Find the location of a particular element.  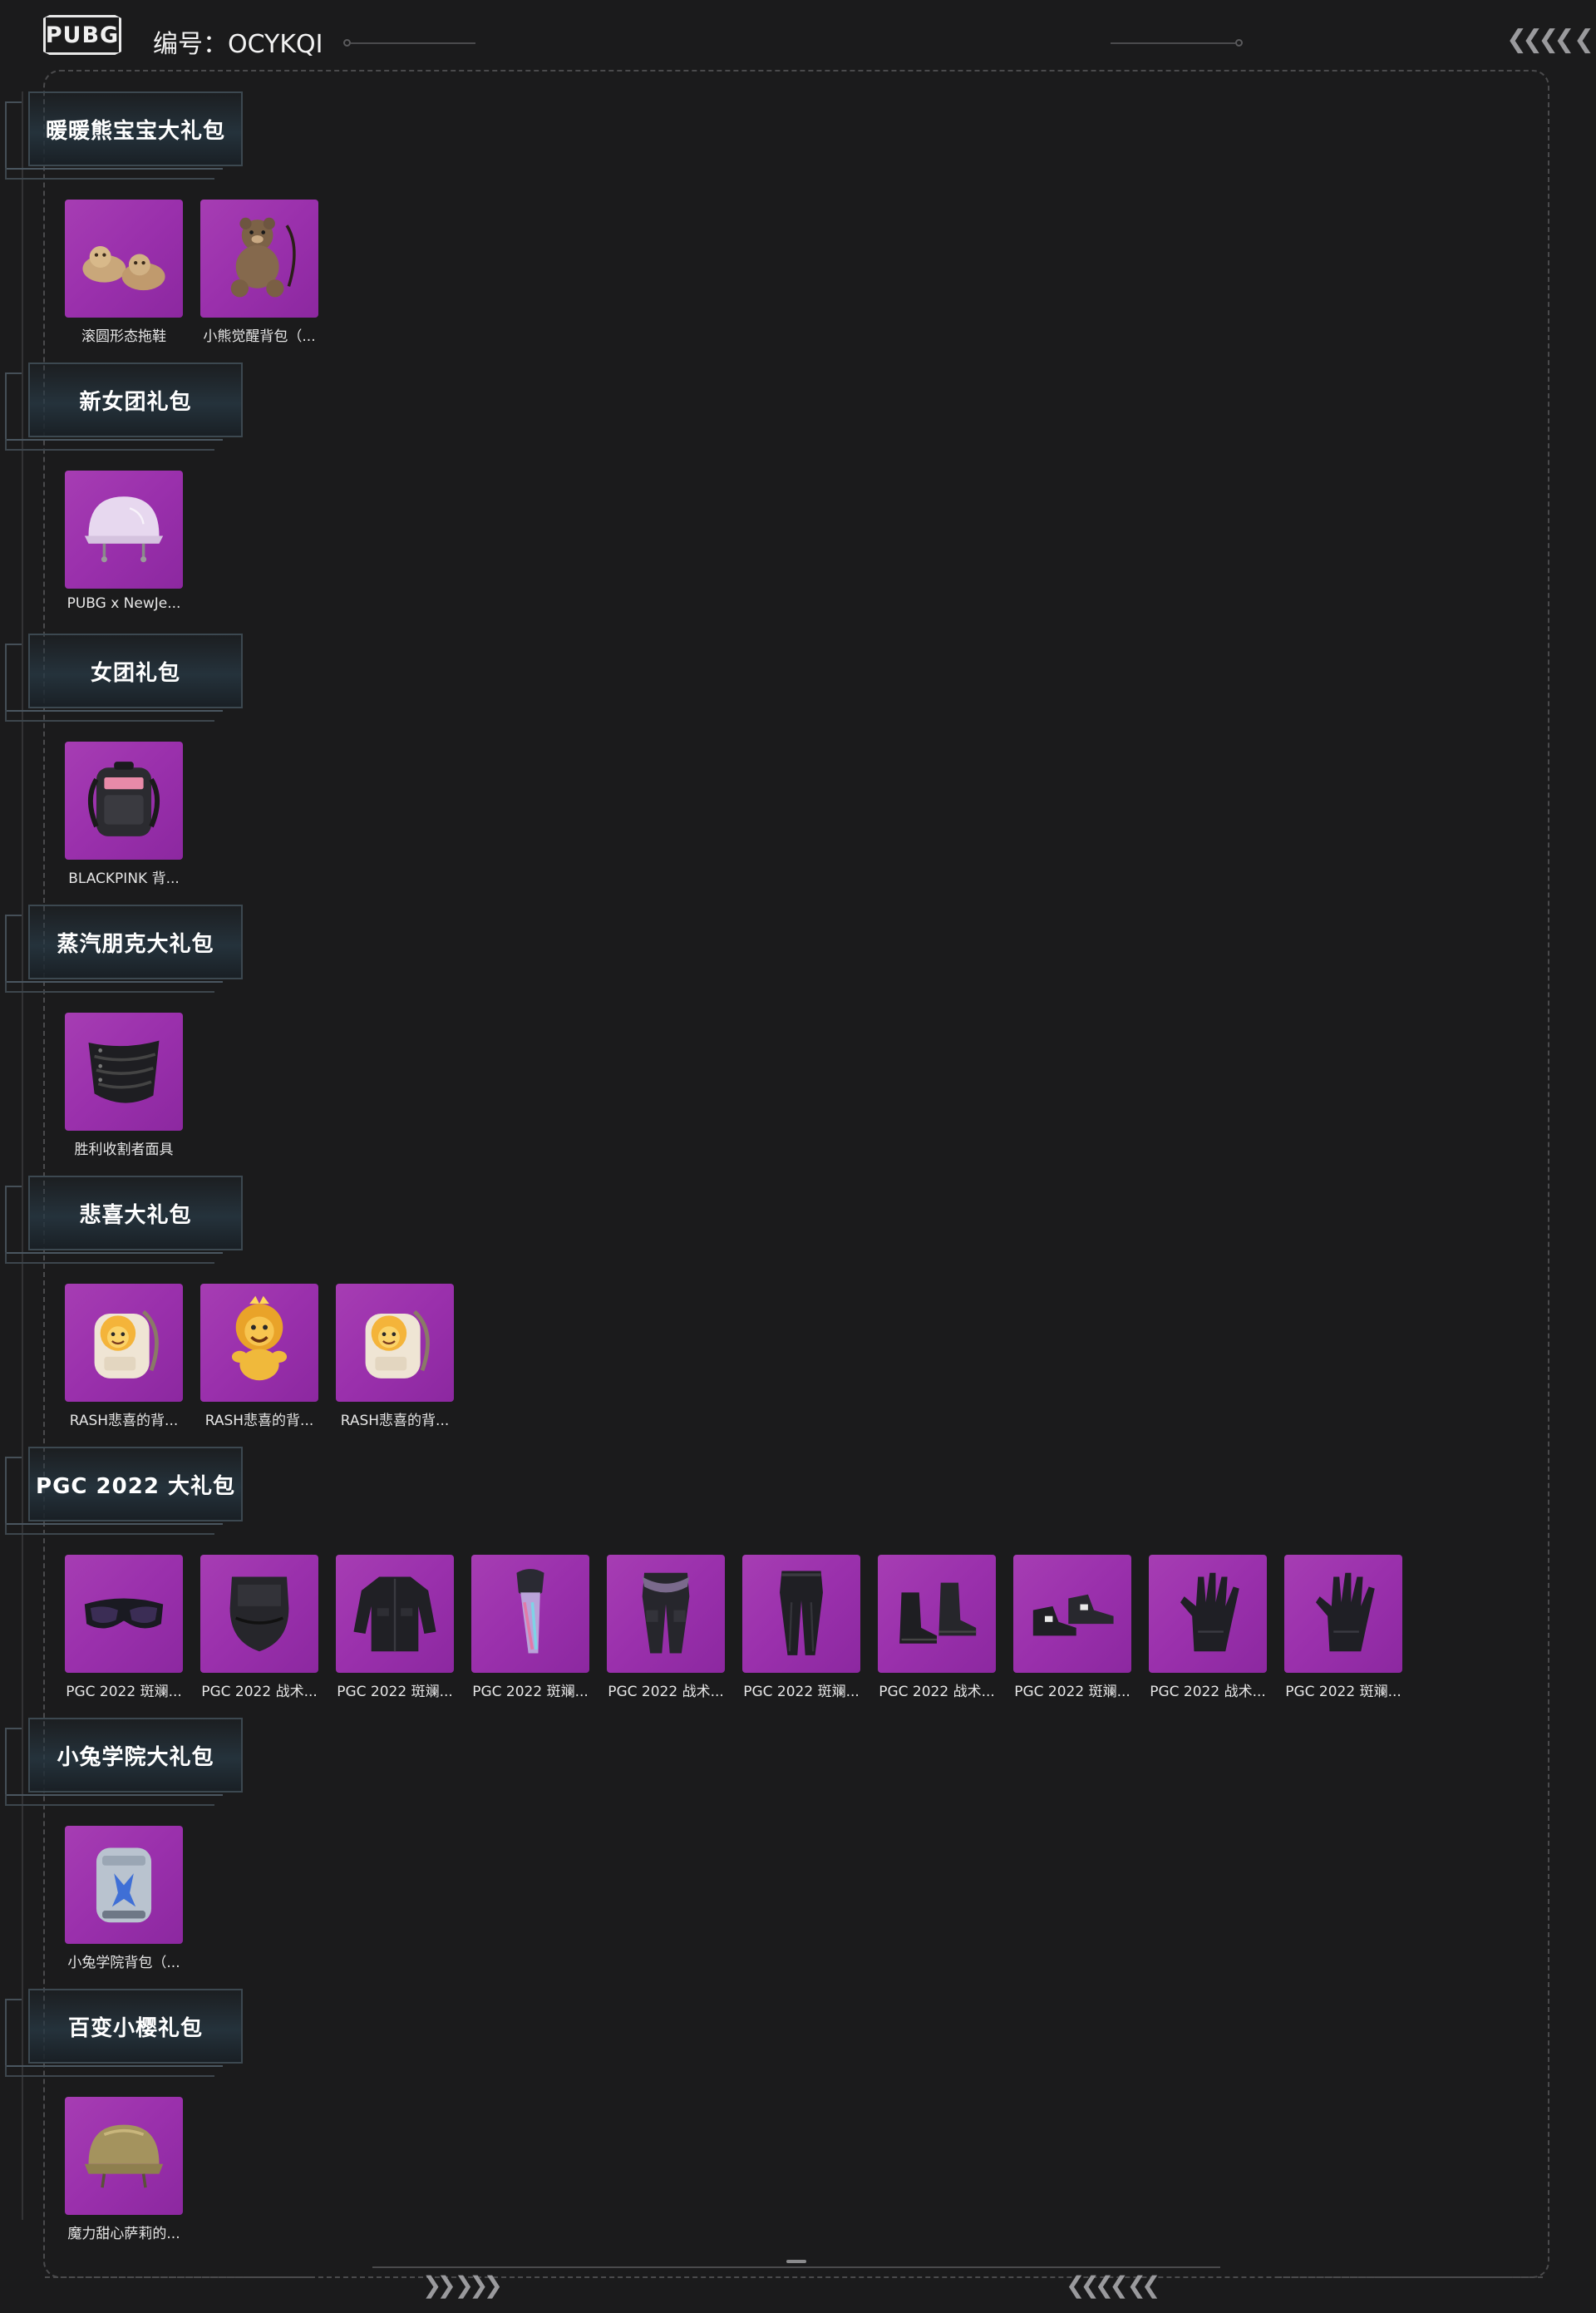

rabbit-backpack-icon is located at coordinates (124, 1885).